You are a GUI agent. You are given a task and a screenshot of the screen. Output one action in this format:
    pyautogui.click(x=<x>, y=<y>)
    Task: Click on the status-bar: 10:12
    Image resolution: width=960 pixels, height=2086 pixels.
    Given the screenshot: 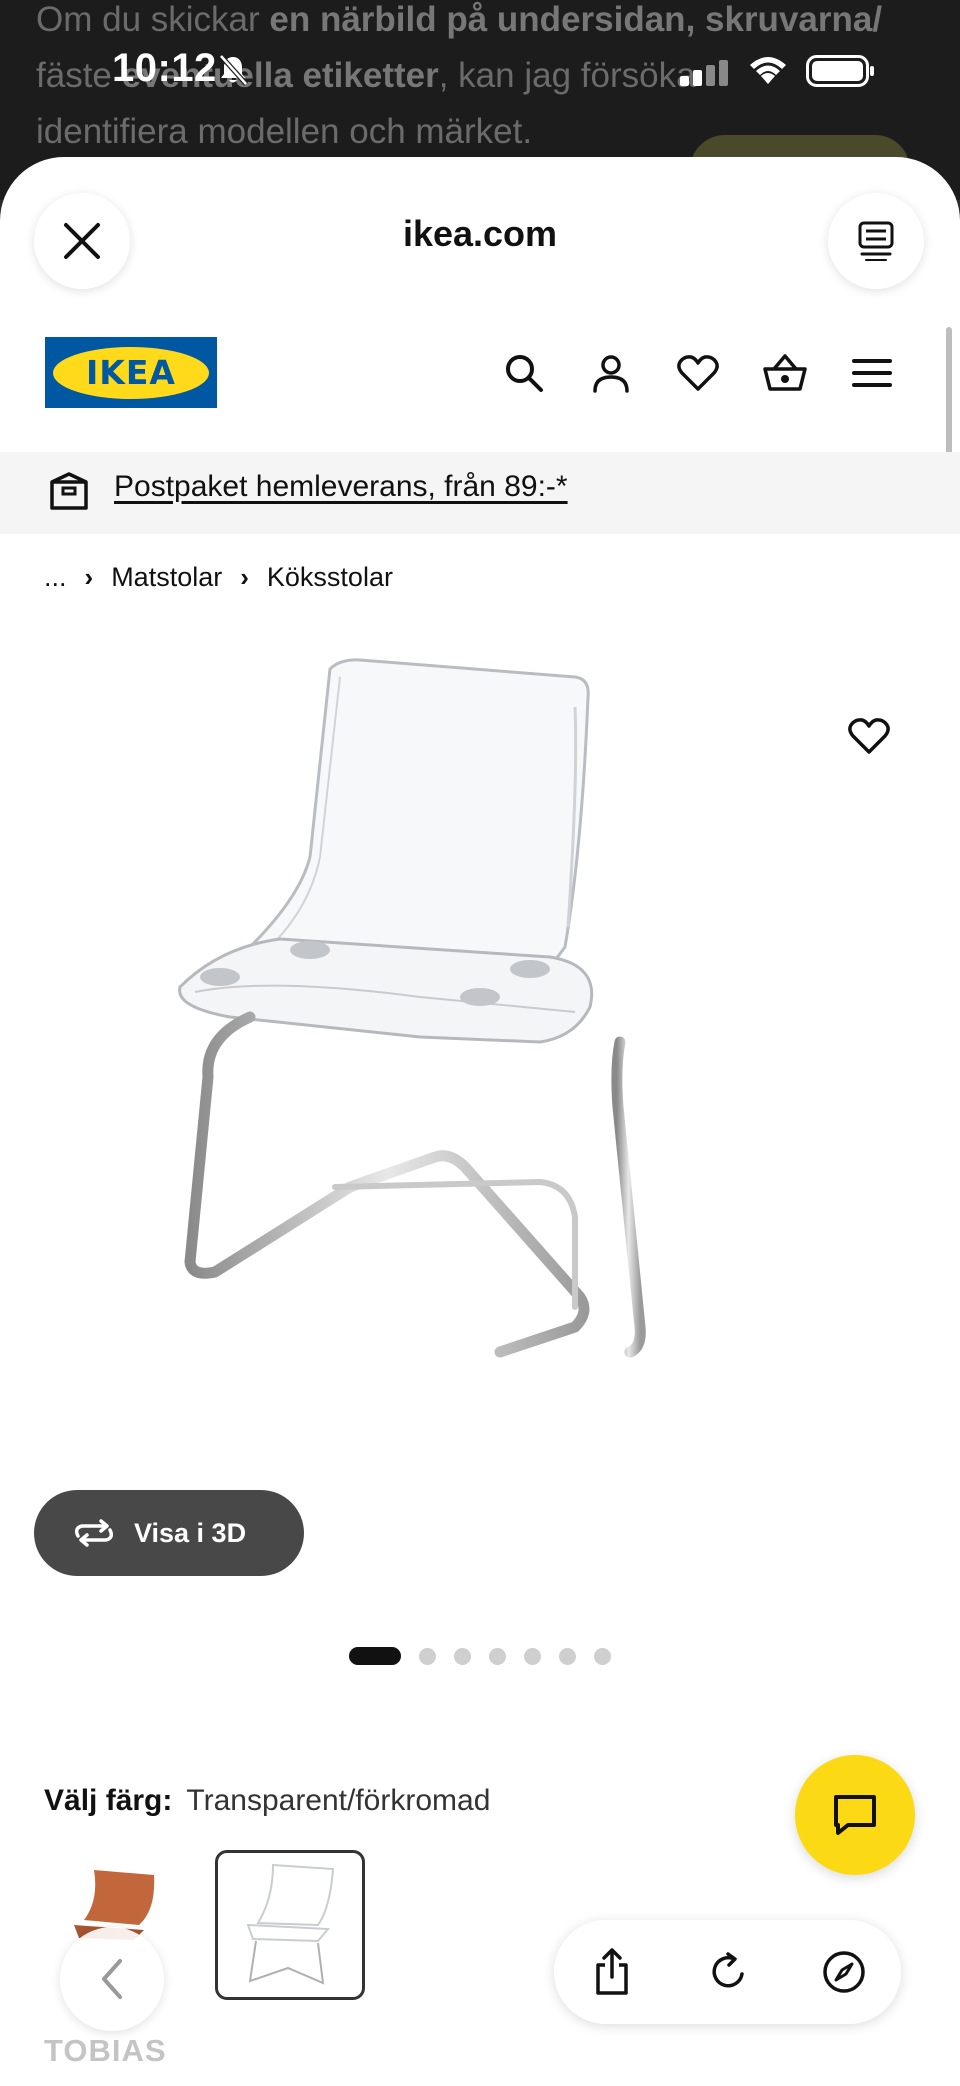 What is the action you would take?
    pyautogui.click(x=480, y=70)
    